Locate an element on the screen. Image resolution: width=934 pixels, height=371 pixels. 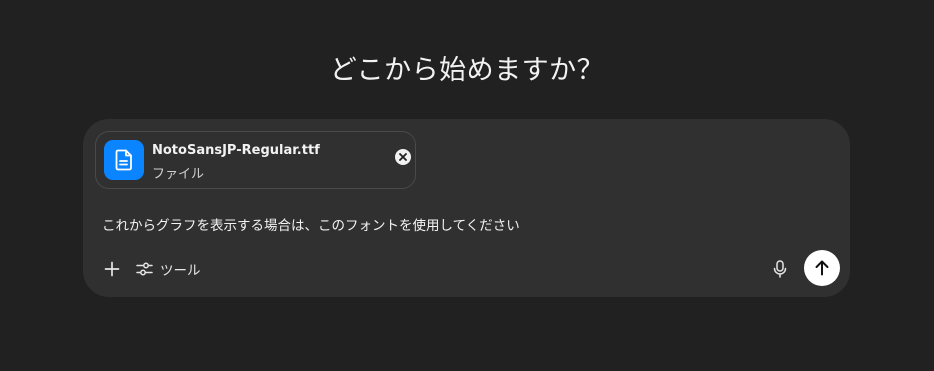
voice-input-button is located at coordinates (780, 269).